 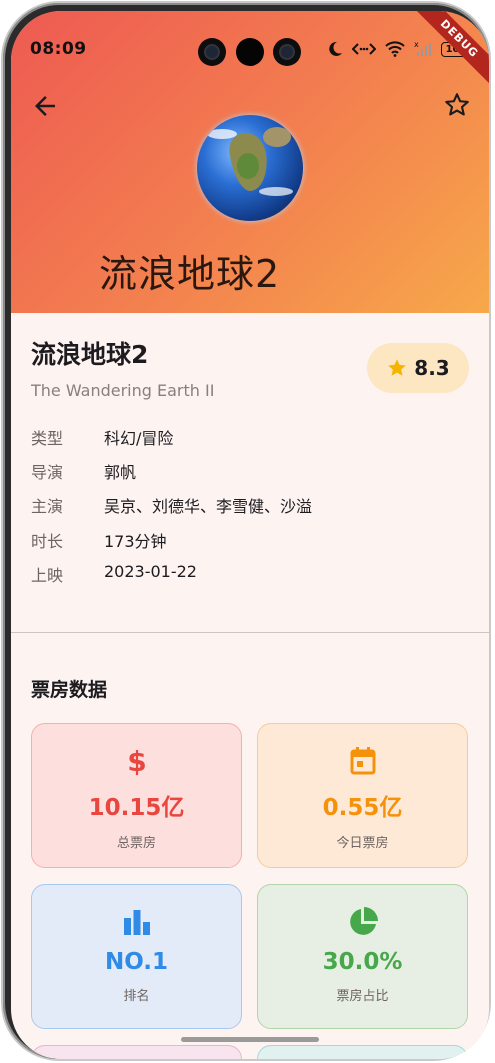 I want to click on svg-text: x, so click(x=416, y=45).